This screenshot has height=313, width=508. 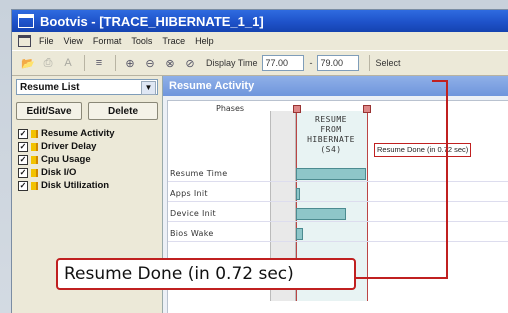 I want to click on display-time-end-field: 79.00, so click(x=337, y=63).